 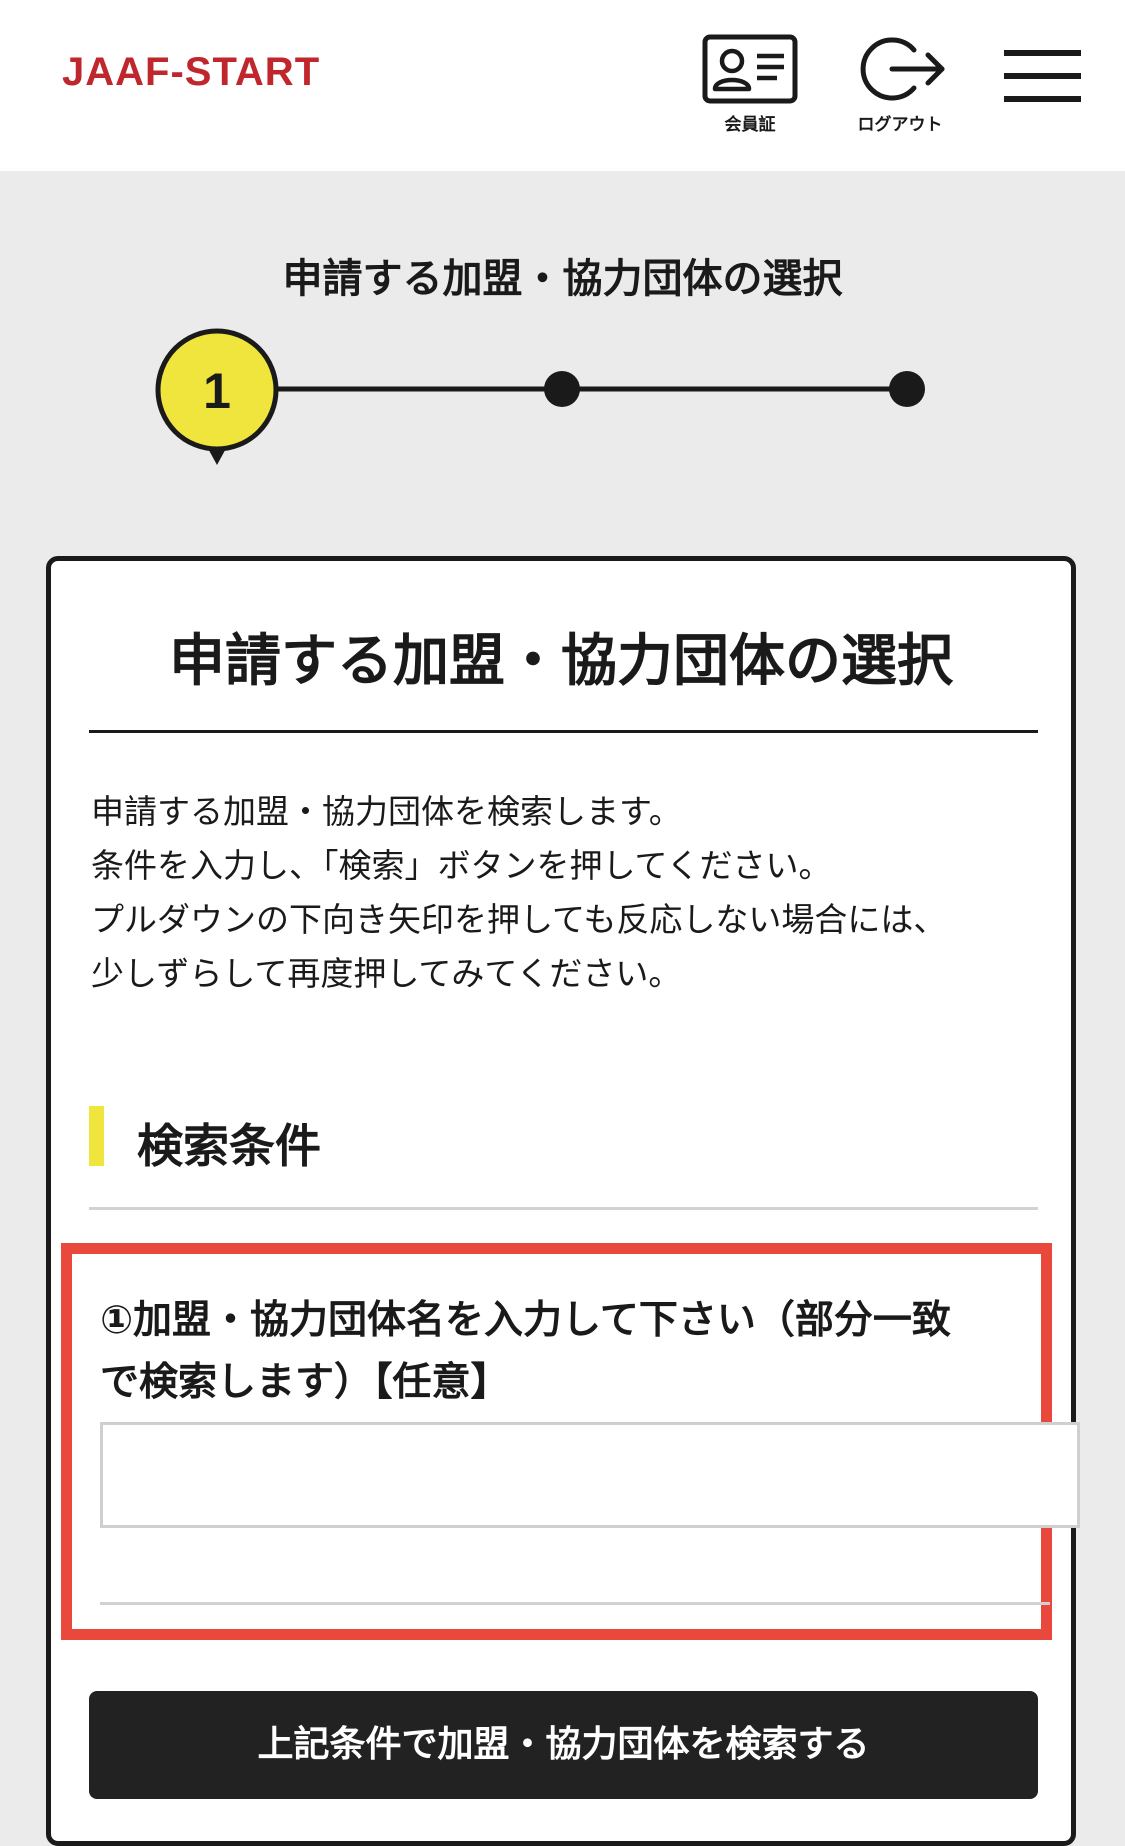 What do you see at coordinates (563, 1745) in the screenshot?
I see `search-button: 上記条件で加盟・協力団体を検索する` at bounding box center [563, 1745].